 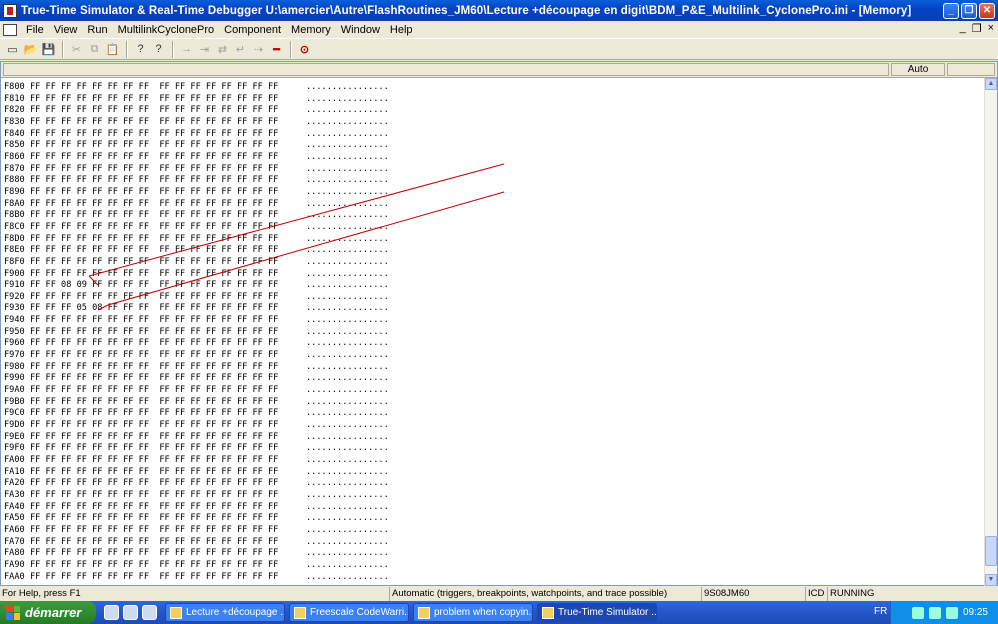 What do you see at coordinates (987, 10) in the screenshot?
I see `close-button: ✕` at bounding box center [987, 10].